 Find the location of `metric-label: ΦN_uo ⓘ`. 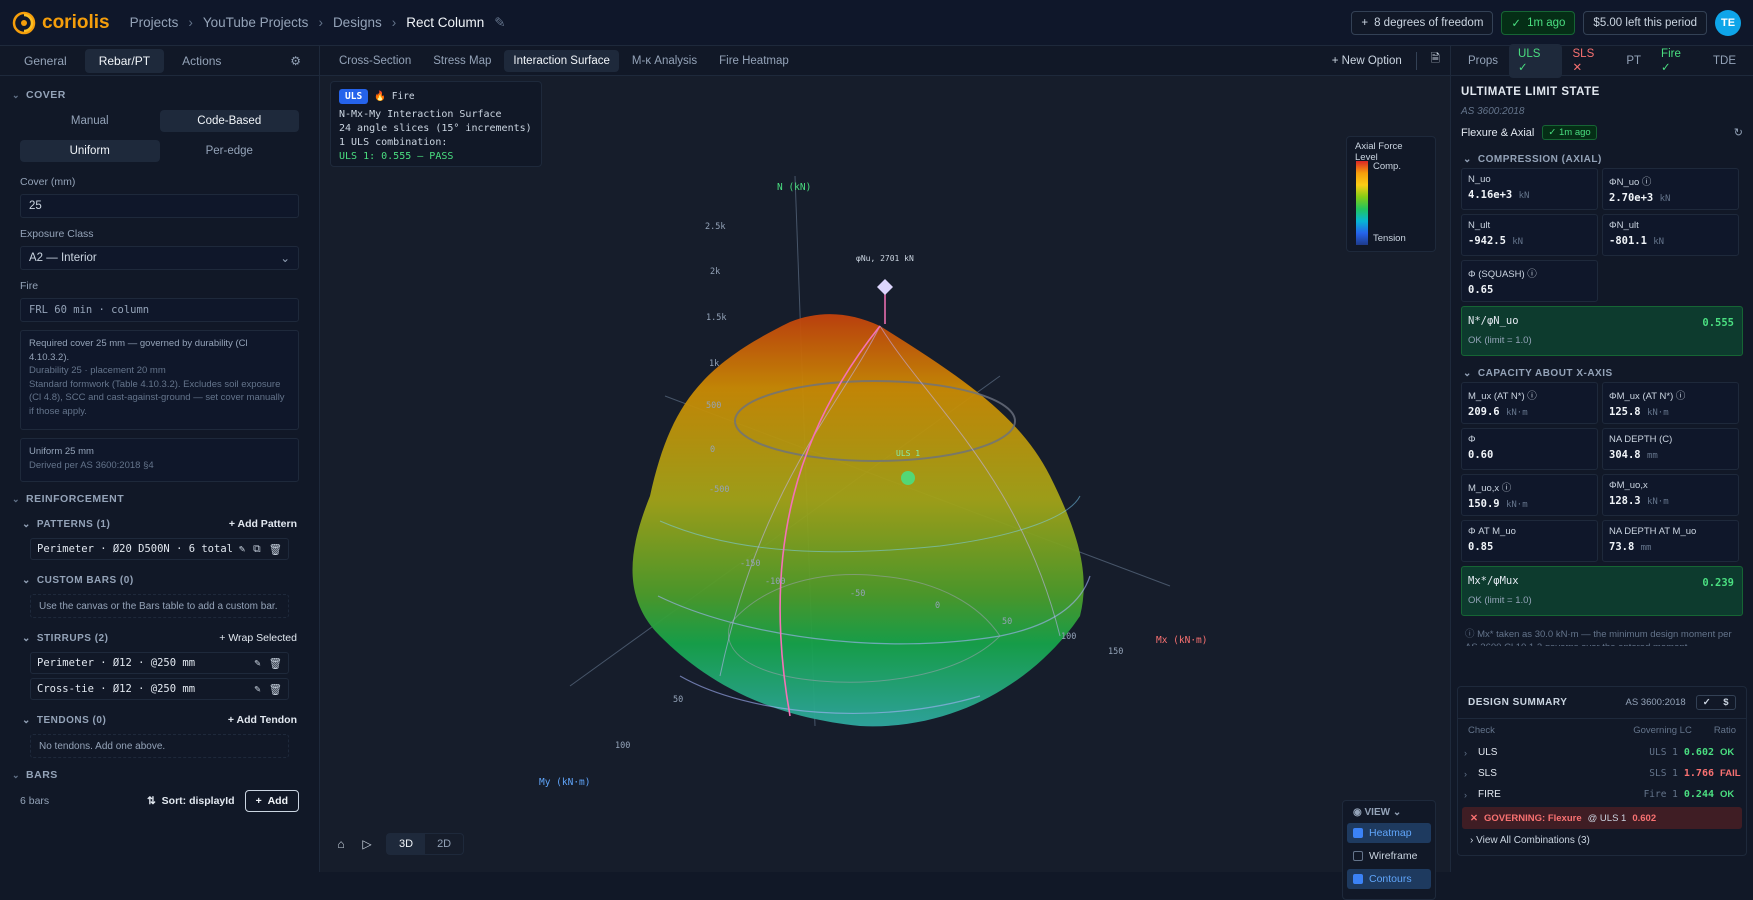

metric-label: ΦN_uo ⓘ is located at coordinates (1630, 182).